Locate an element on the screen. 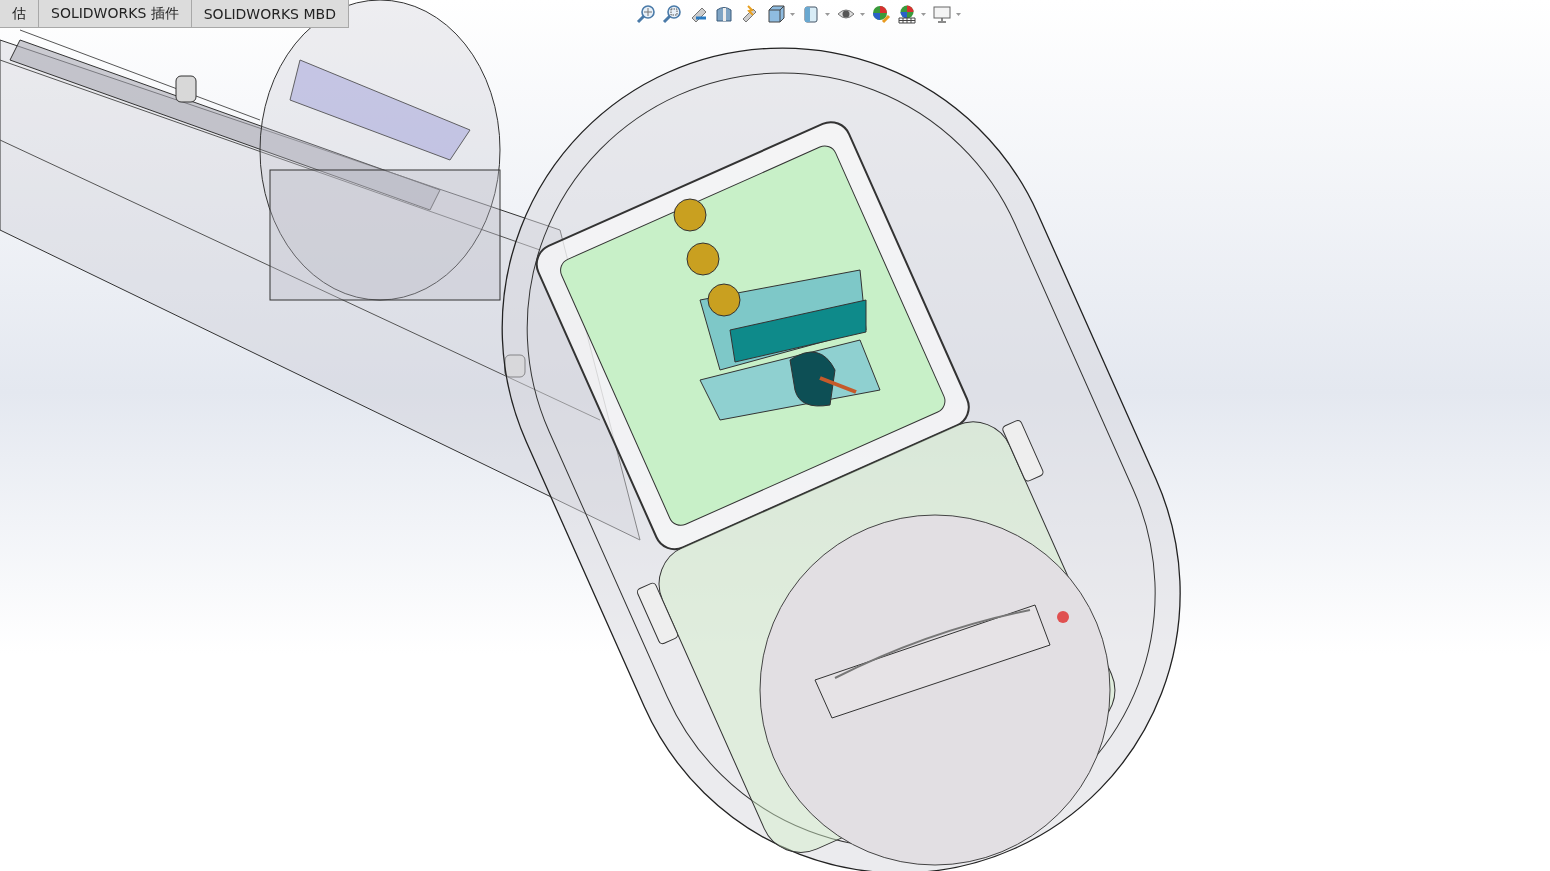  ribbon-tab: SOLIDWORKS MBD is located at coordinates (269, 14).